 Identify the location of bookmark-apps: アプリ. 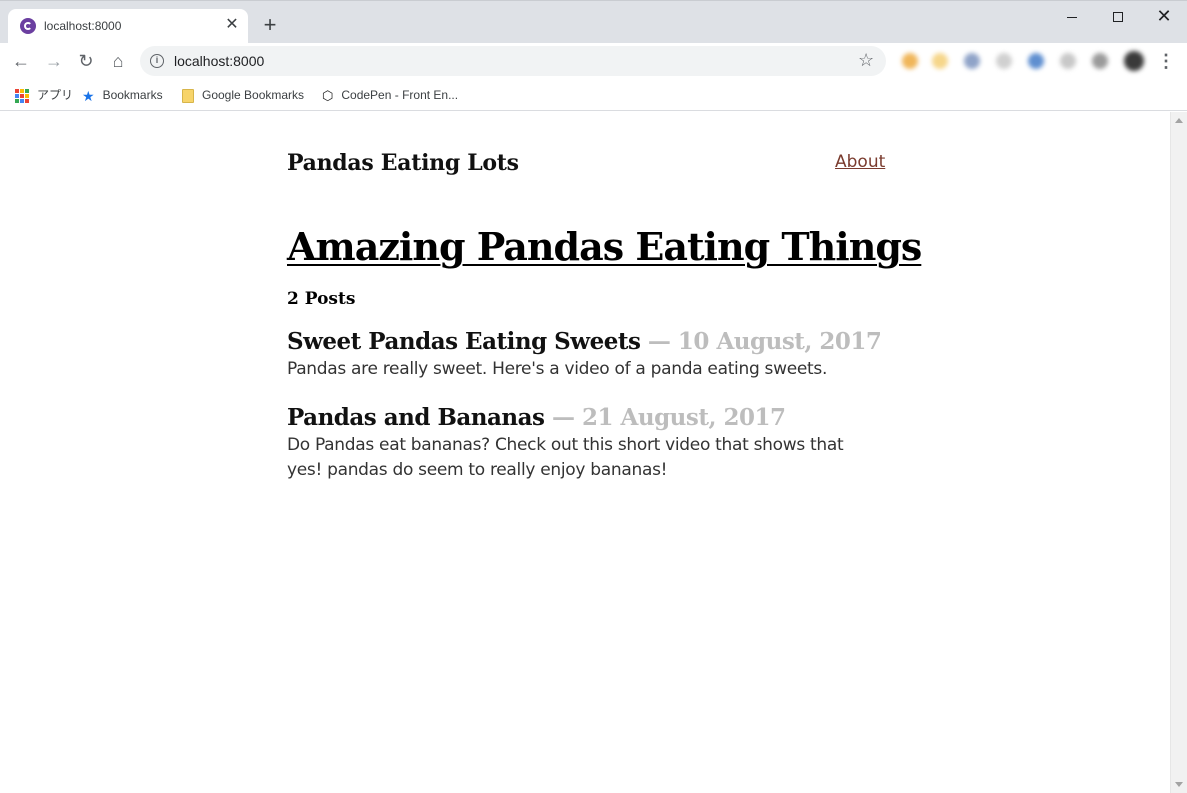
(44, 95).